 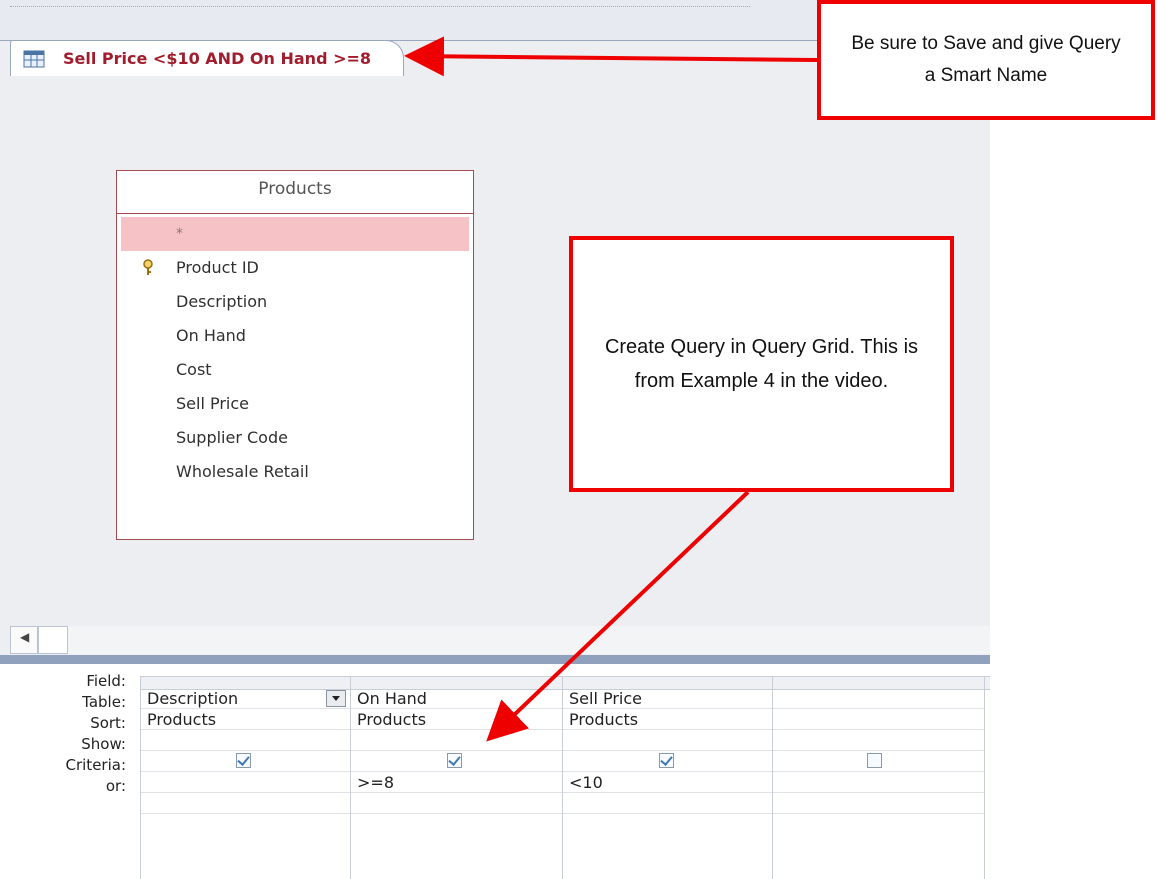 What do you see at coordinates (295, 370) in the screenshot?
I see `field-cost: Cost` at bounding box center [295, 370].